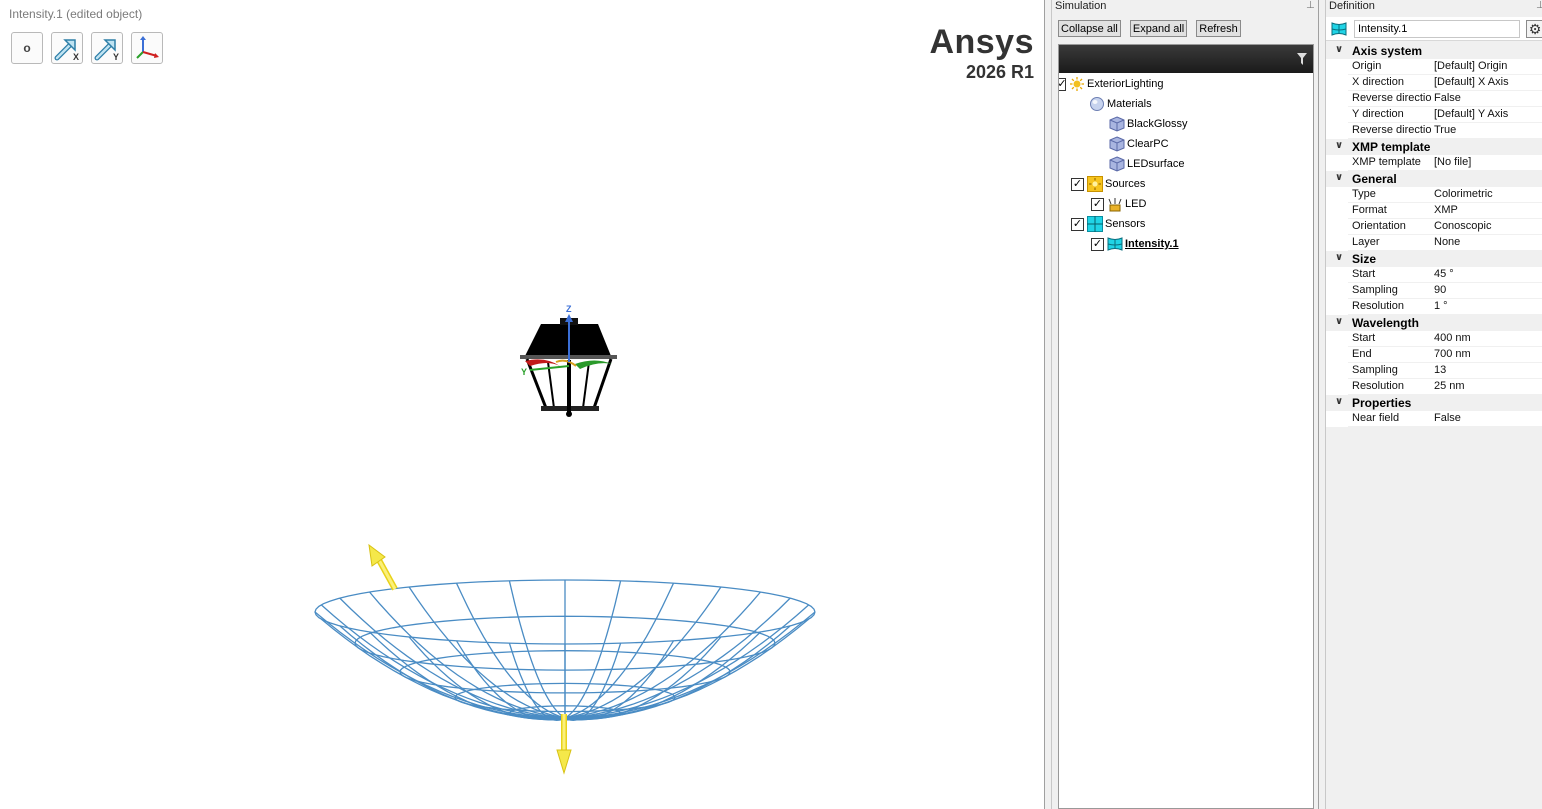  I want to click on property-row: Reverse direction False, so click(1434, 99).